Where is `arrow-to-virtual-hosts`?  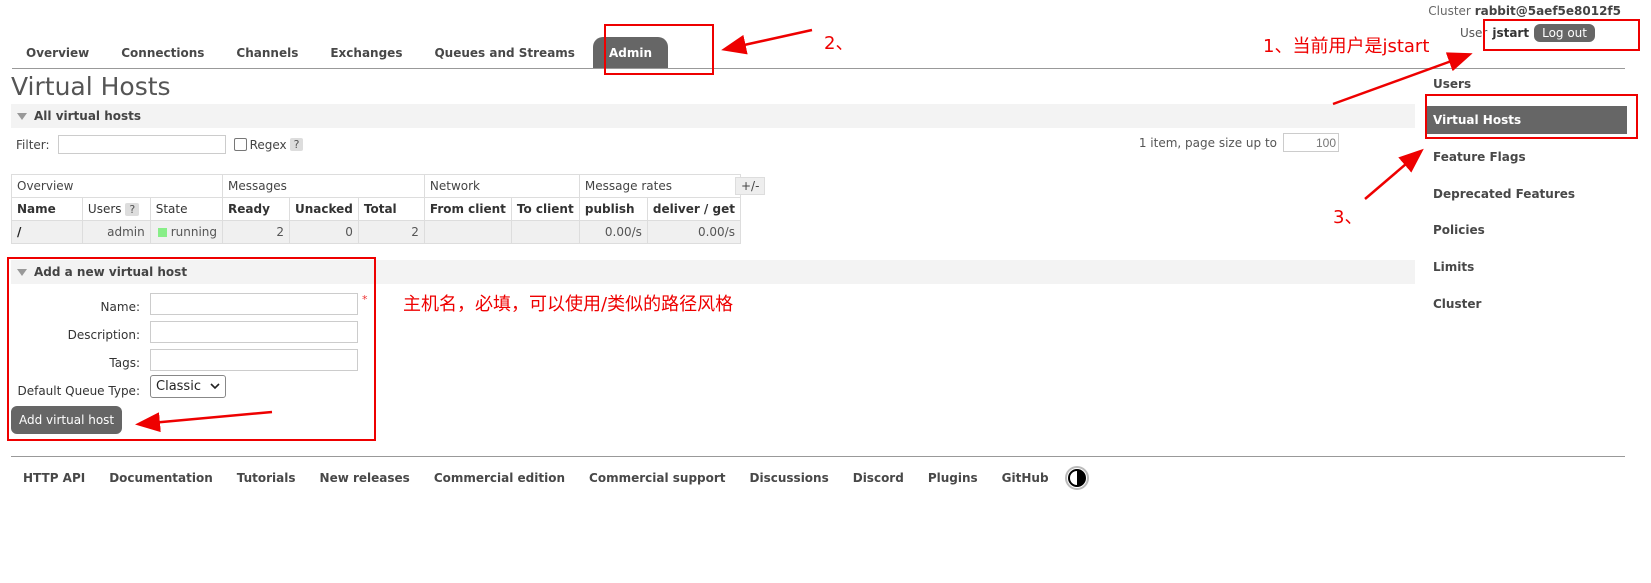
arrow-to-virtual-hosts is located at coordinates (1394, 174).